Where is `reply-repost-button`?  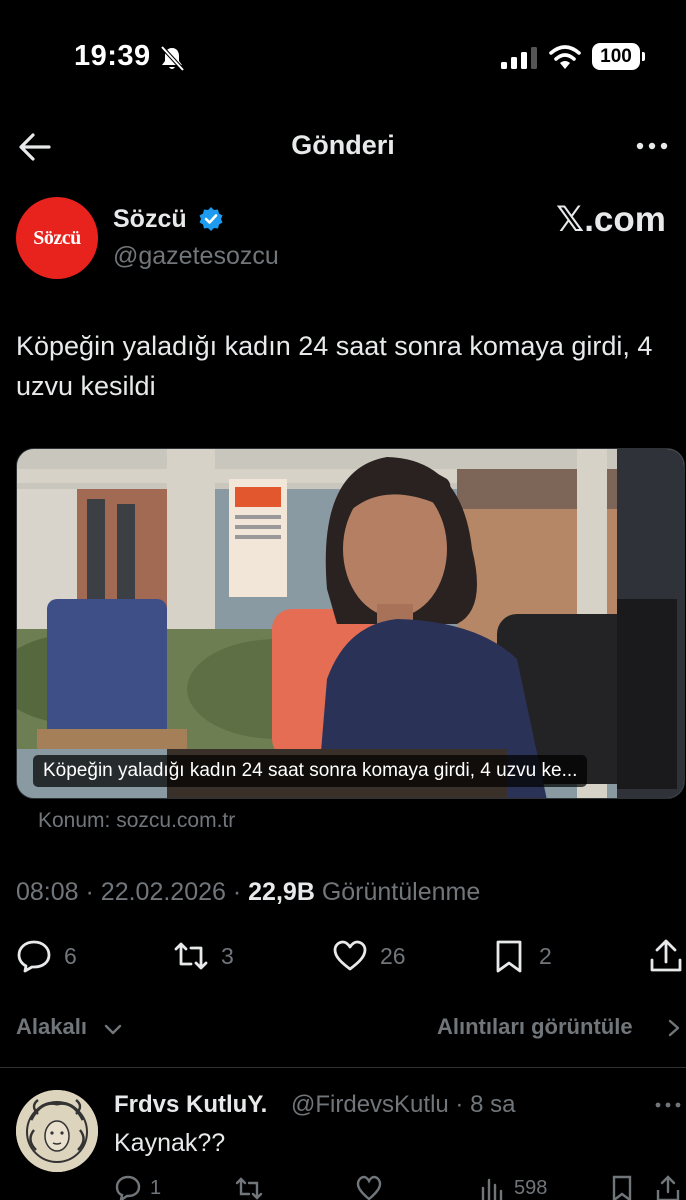
reply-repost-button is located at coordinates (249, 1186).